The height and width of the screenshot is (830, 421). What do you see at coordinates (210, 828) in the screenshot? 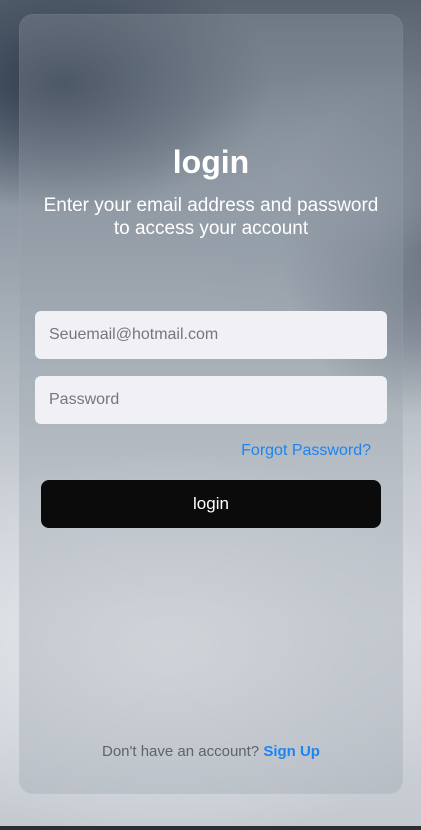
I see `bottom-bar` at bounding box center [210, 828].